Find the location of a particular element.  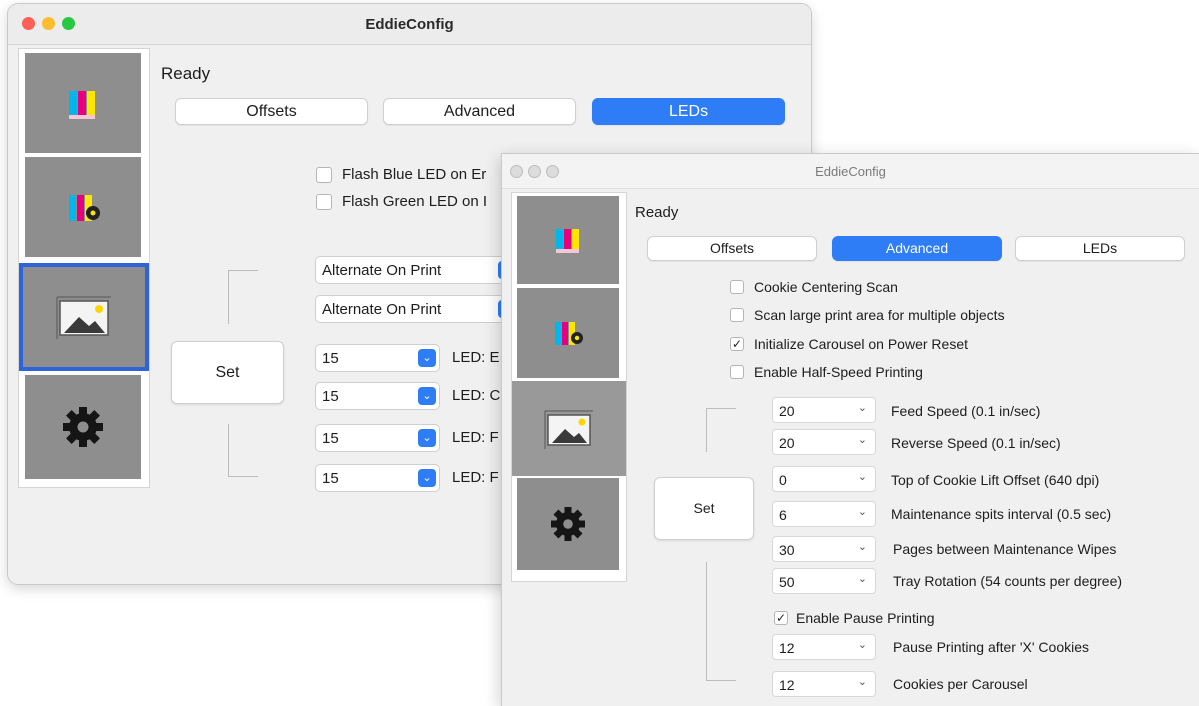

select-value: 0 is located at coordinates (783, 480).